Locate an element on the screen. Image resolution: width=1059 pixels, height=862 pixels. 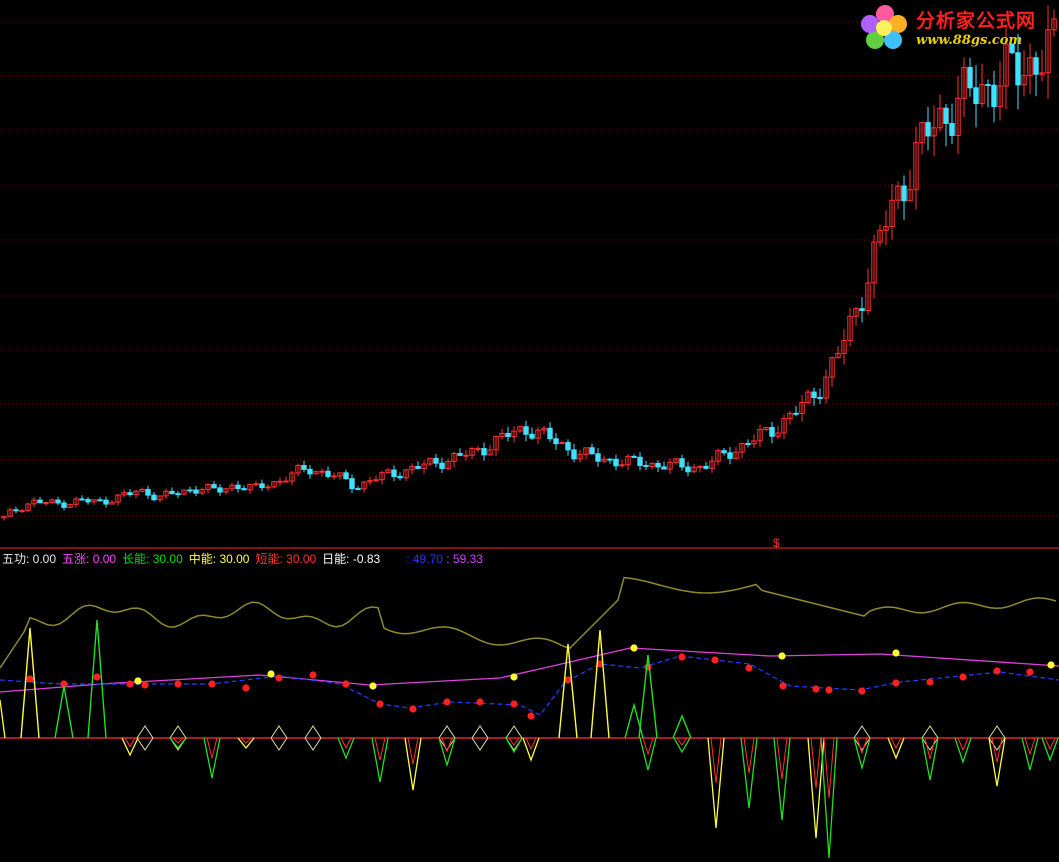
legend-value: 0.00 is located at coordinates (104, 559).